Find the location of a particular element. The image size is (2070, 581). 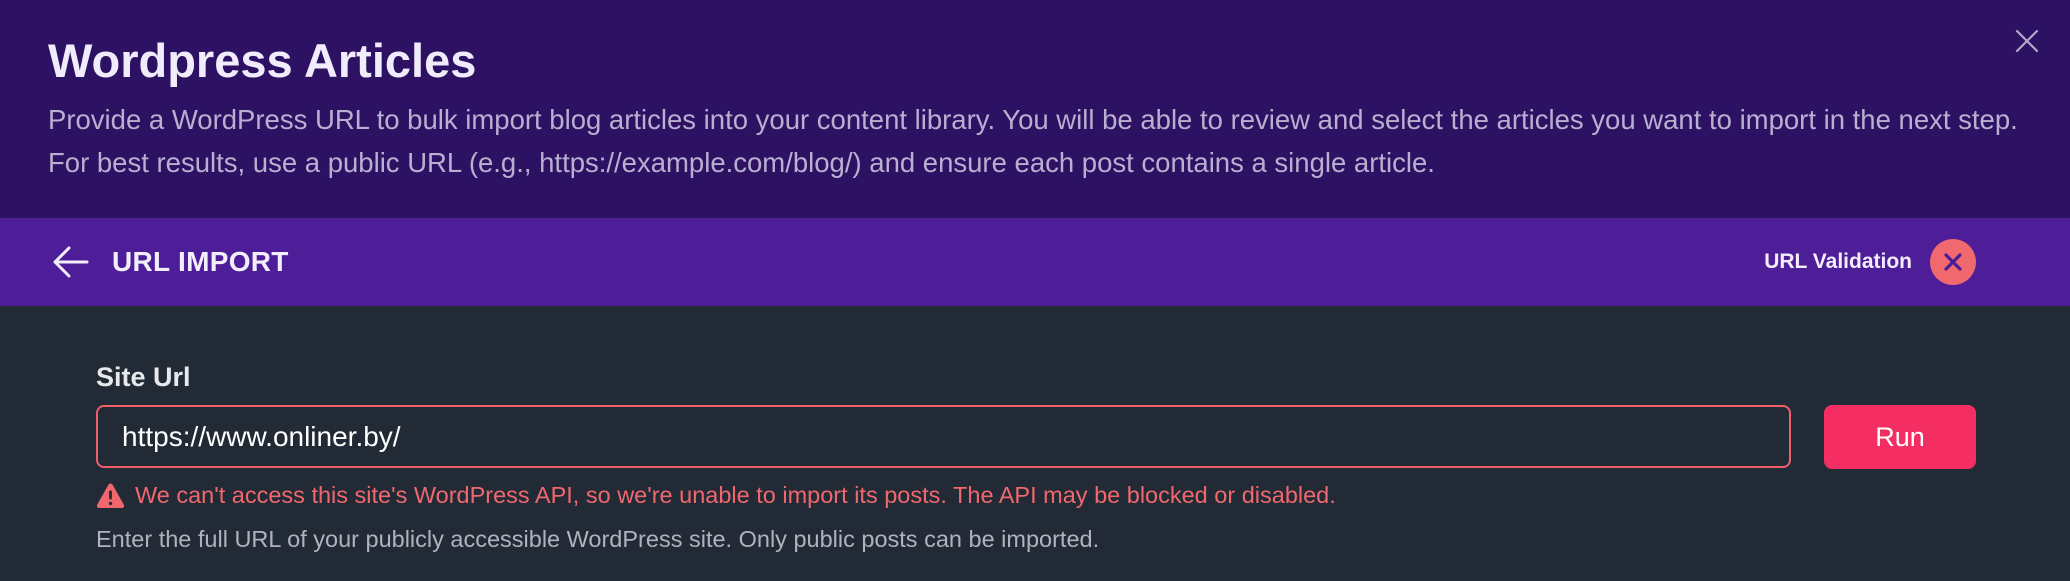

close-button is located at coordinates (2027, 41).